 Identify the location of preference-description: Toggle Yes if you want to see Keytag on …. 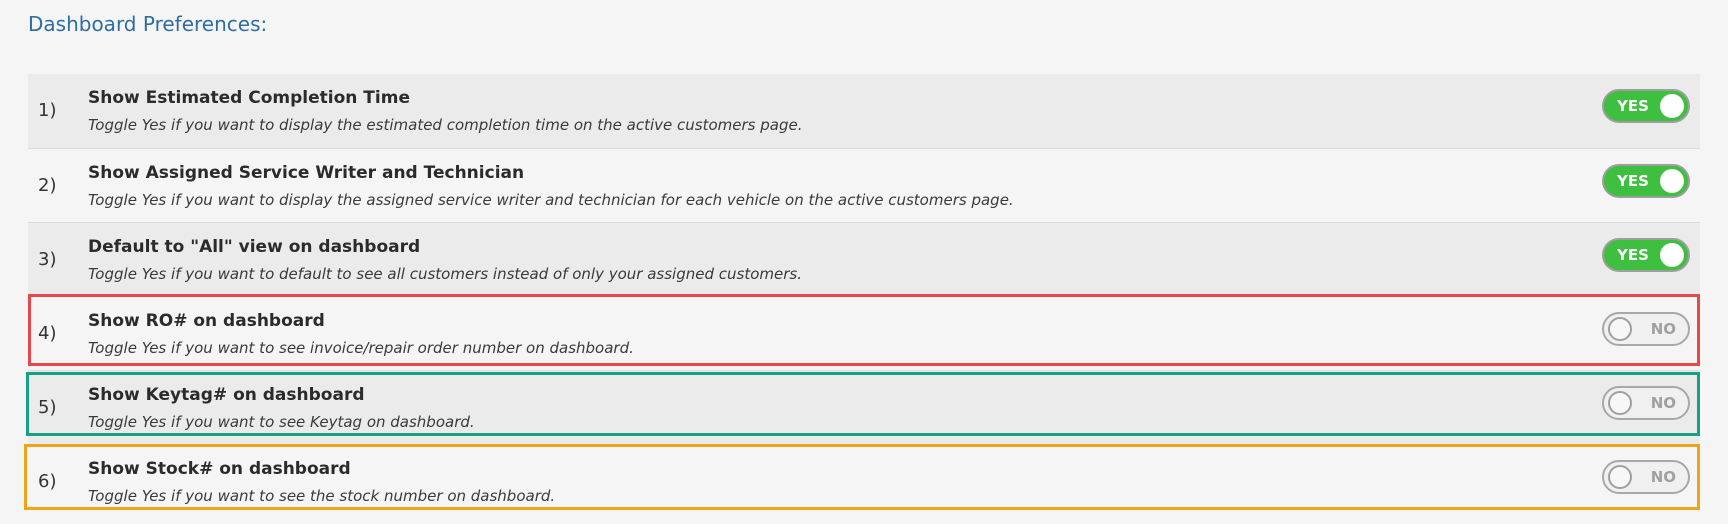
(281, 422).